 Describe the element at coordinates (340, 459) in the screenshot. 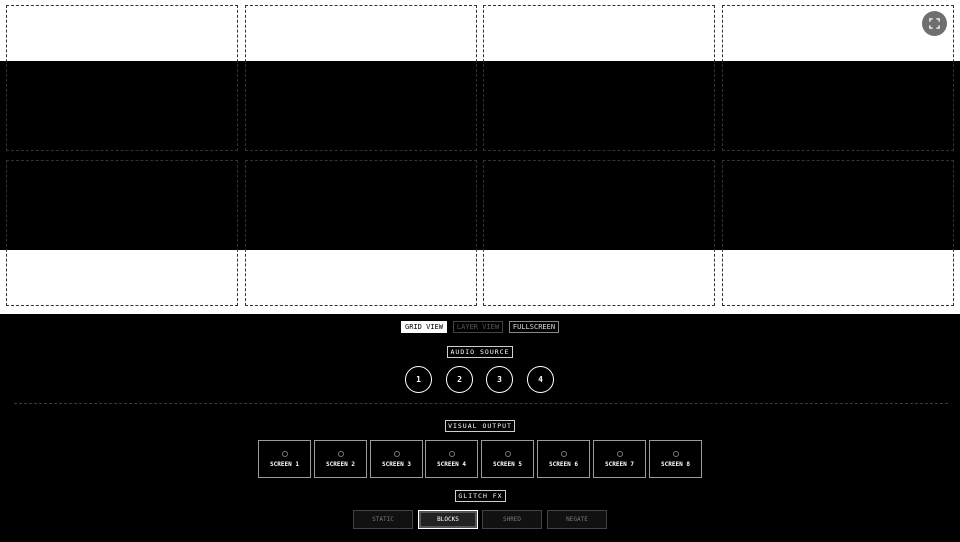

I see `screen-2-button: SCREEN 2` at that location.